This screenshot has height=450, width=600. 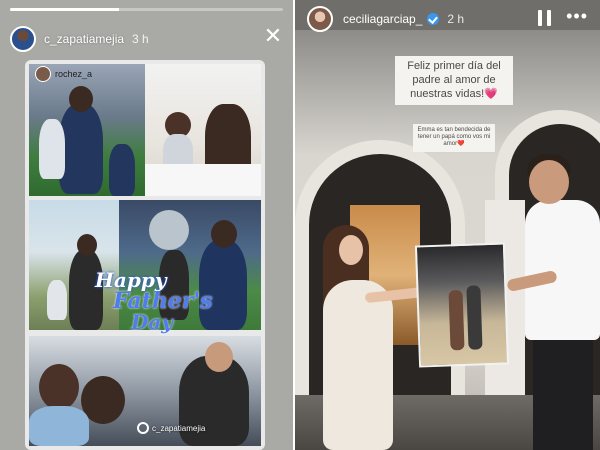 What do you see at coordinates (74, 74) in the screenshot?
I see `tag-username: rochez_a` at bounding box center [74, 74].